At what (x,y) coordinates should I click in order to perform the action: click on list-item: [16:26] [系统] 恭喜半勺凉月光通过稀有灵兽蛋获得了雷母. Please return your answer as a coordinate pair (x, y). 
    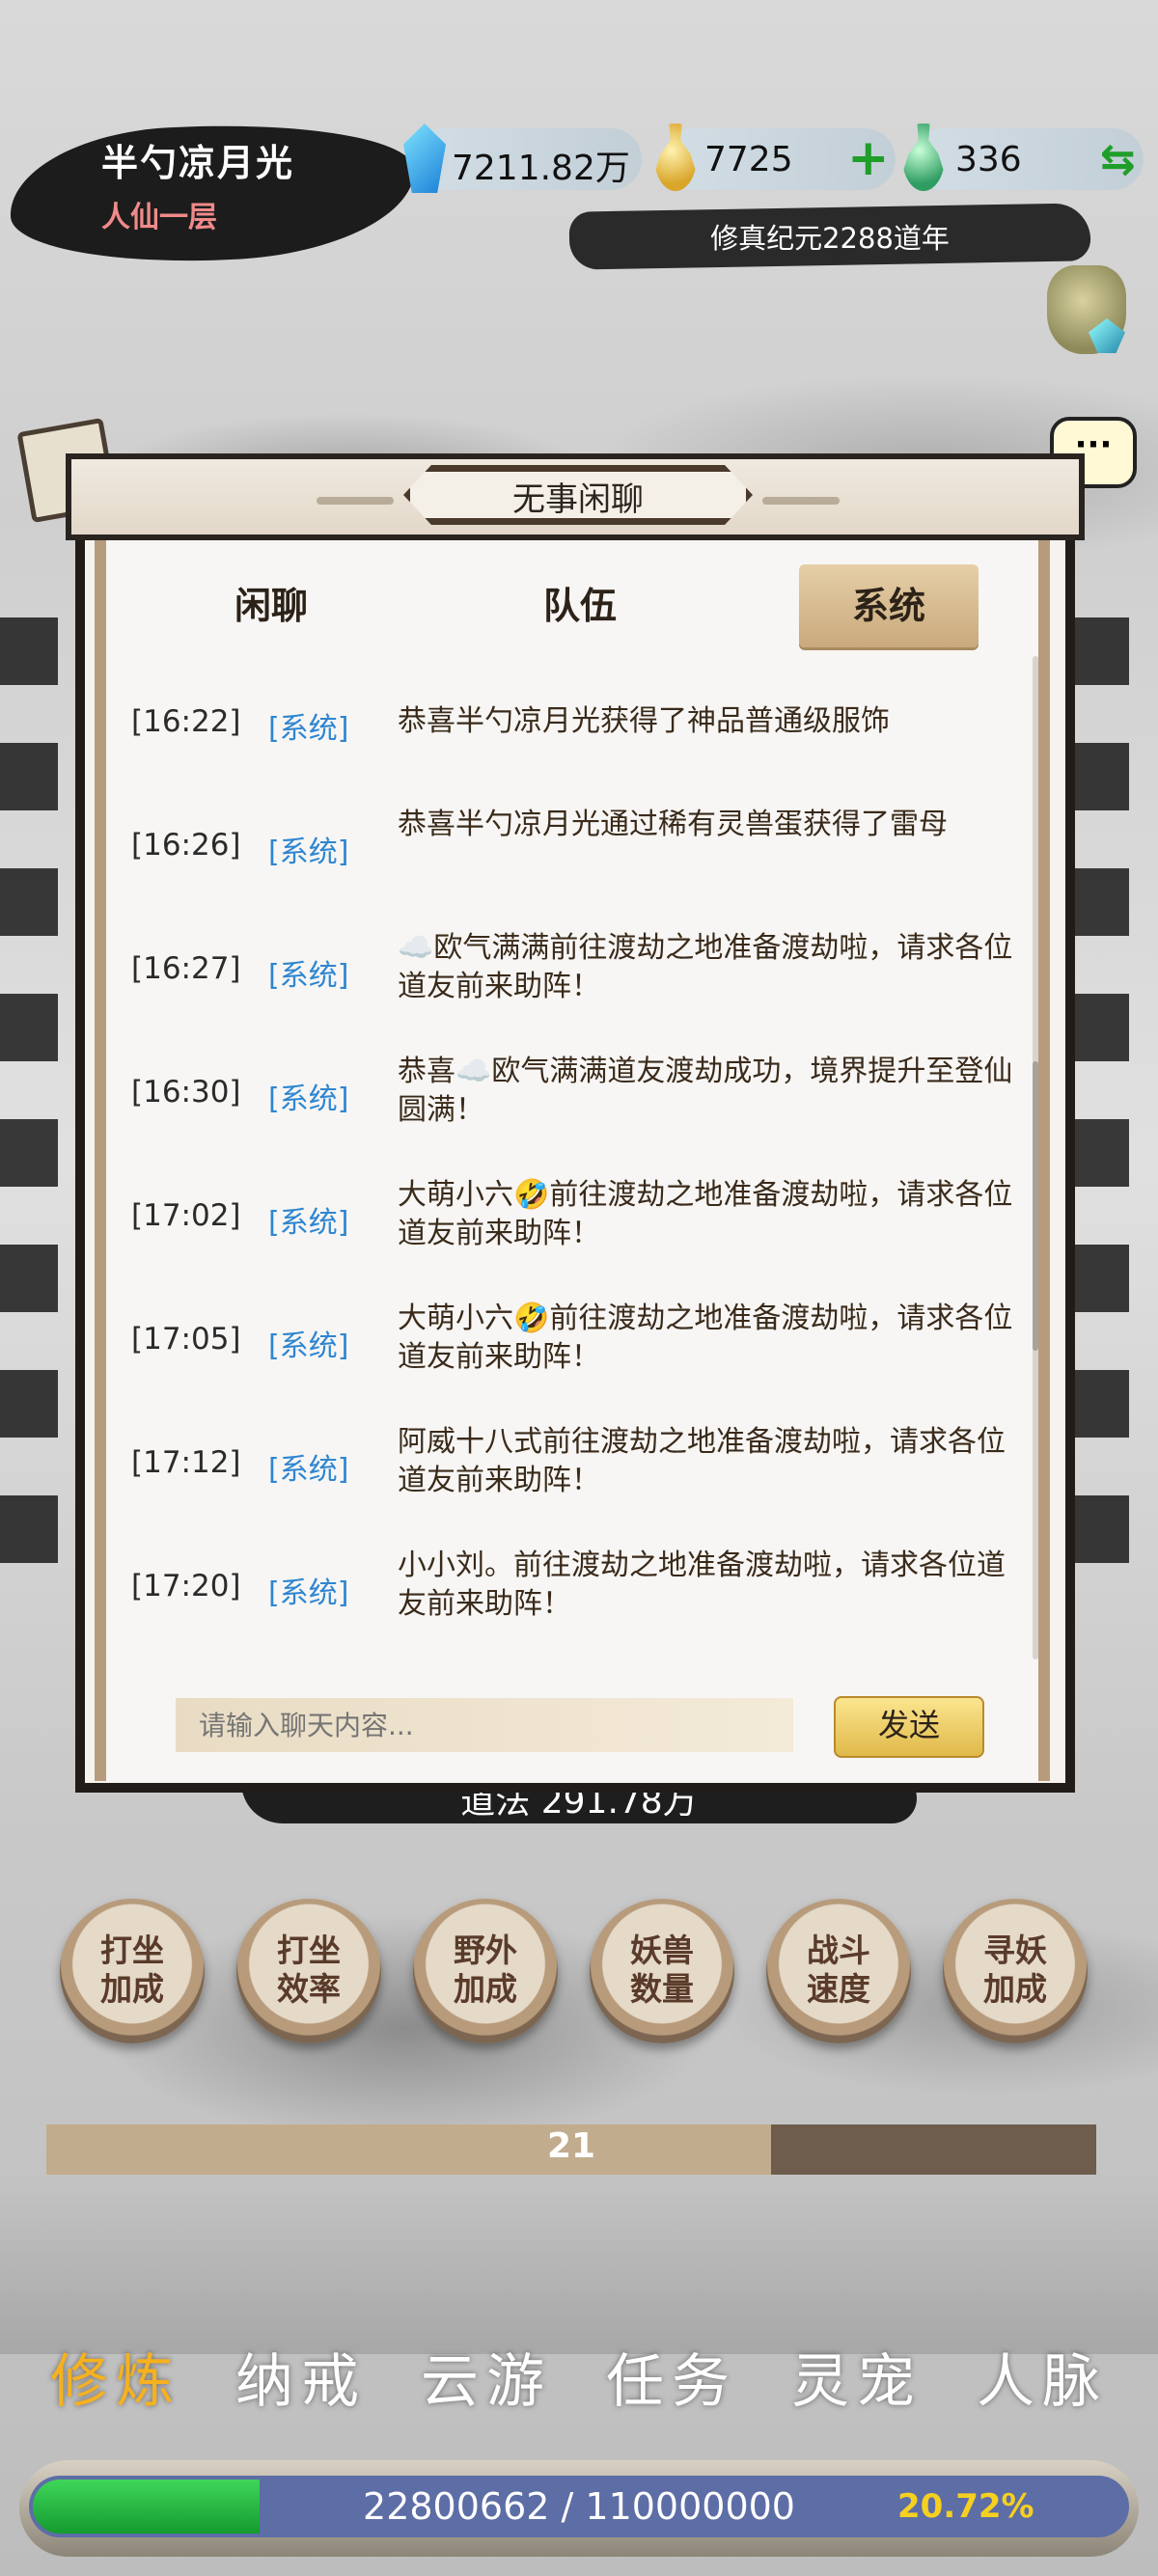
    Looking at the image, I should click on (569, 864).